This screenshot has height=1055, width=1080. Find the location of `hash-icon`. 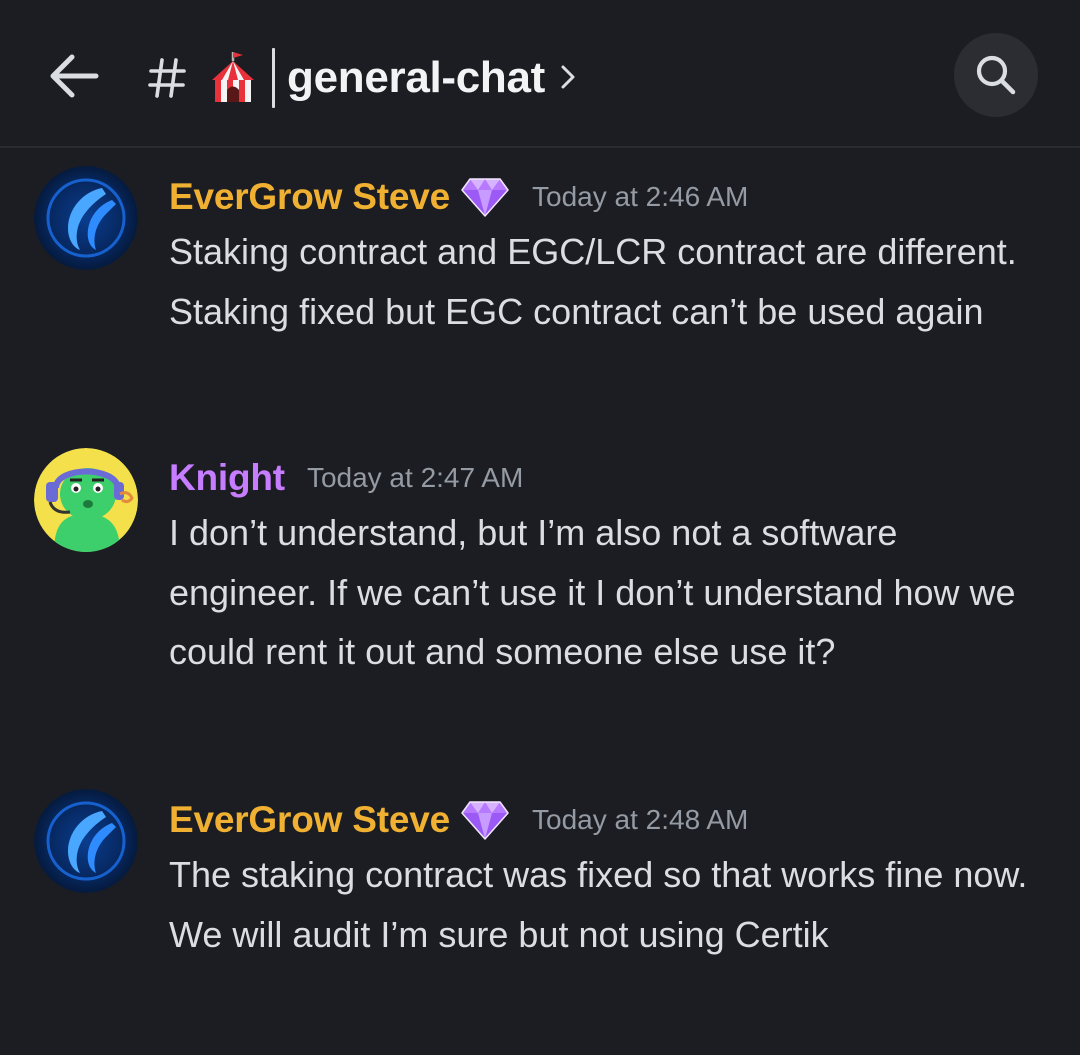

hash-icon is located at coordinates (167, 78).